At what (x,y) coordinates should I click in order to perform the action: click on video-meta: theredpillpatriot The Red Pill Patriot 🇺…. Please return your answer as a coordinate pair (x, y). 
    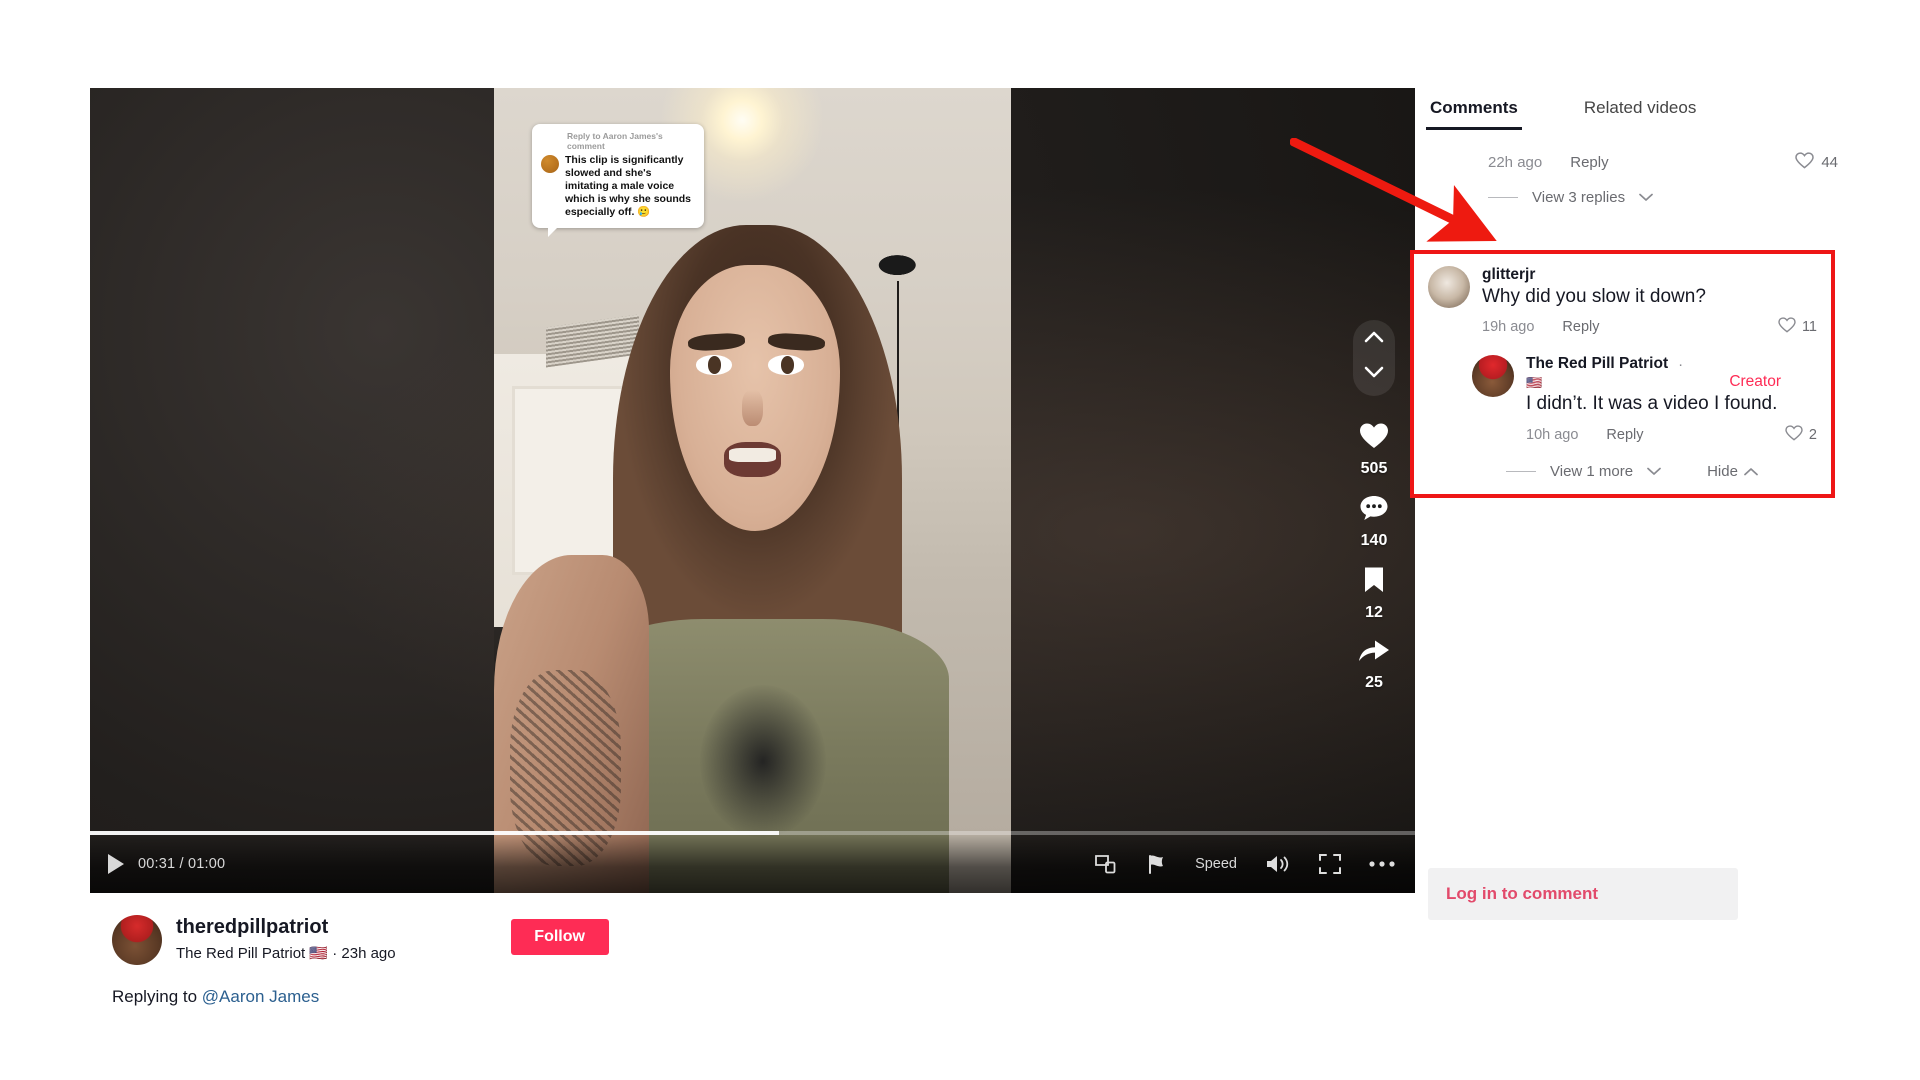
    Looking at the image, I should click on (752, 950).